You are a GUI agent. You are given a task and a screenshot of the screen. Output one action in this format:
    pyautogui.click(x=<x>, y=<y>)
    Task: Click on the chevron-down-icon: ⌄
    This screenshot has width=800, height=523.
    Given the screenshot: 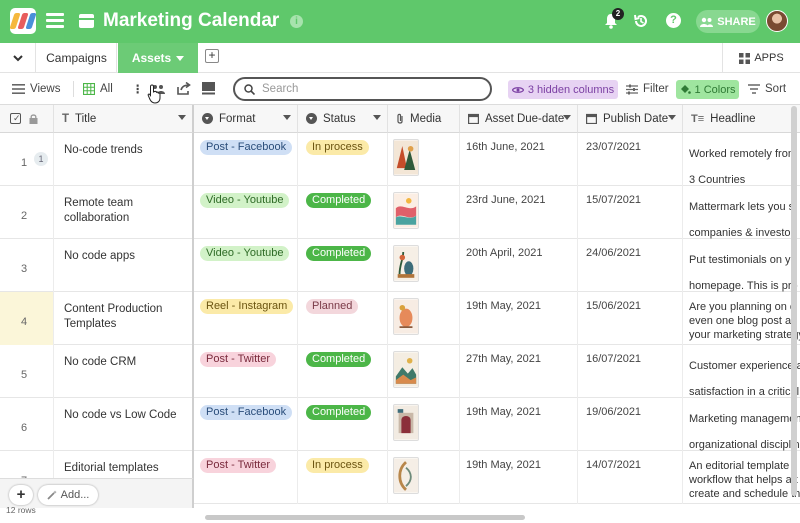 What is the action you would take?
    pyautogui.click(x=271, y=22)
    